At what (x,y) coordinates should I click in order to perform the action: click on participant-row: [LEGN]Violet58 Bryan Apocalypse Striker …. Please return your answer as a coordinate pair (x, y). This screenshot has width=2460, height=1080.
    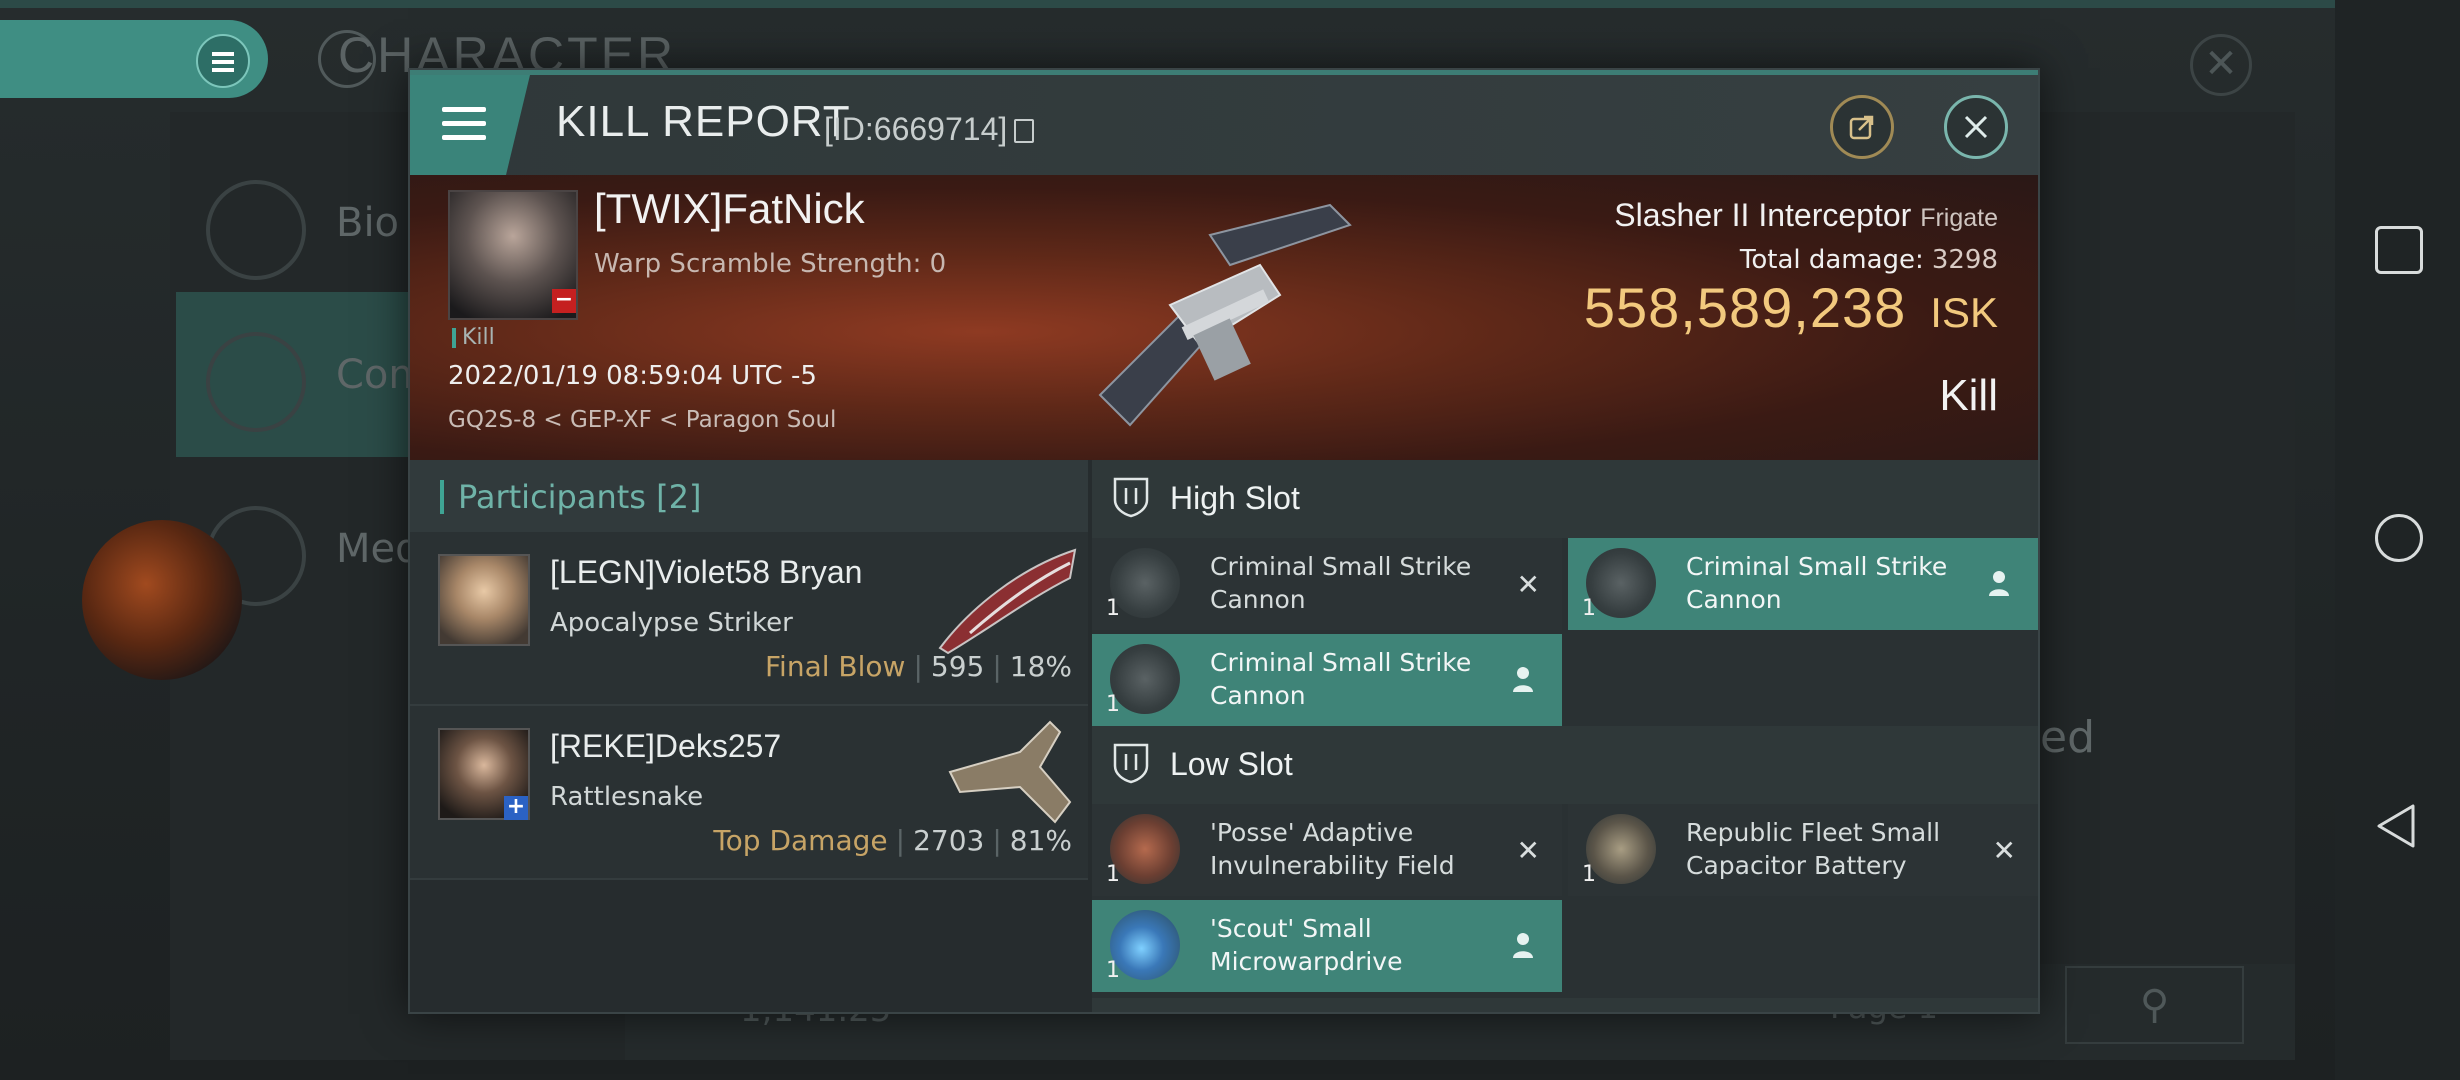
    Looking at the image, I should click on (749, 619).